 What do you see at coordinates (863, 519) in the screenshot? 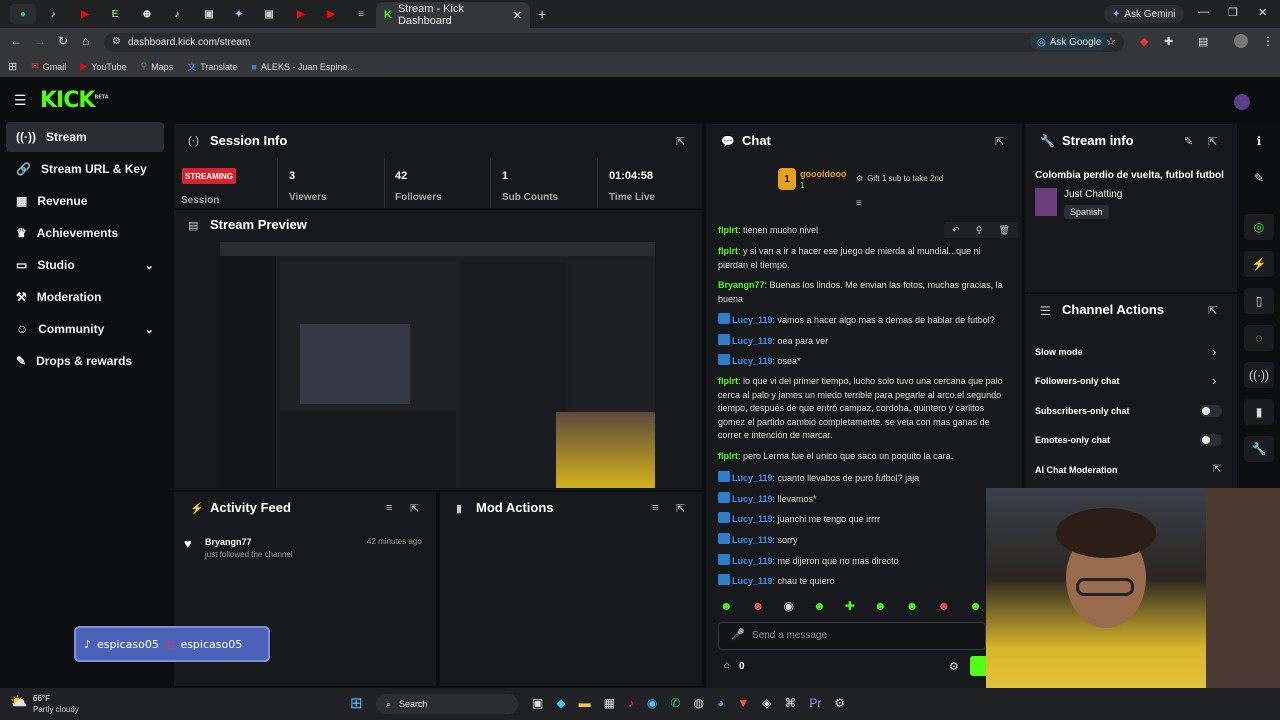
I see `chat-message: Lucy_119: juanchi me tengo que irrrr` at bounding box center [863, 519].